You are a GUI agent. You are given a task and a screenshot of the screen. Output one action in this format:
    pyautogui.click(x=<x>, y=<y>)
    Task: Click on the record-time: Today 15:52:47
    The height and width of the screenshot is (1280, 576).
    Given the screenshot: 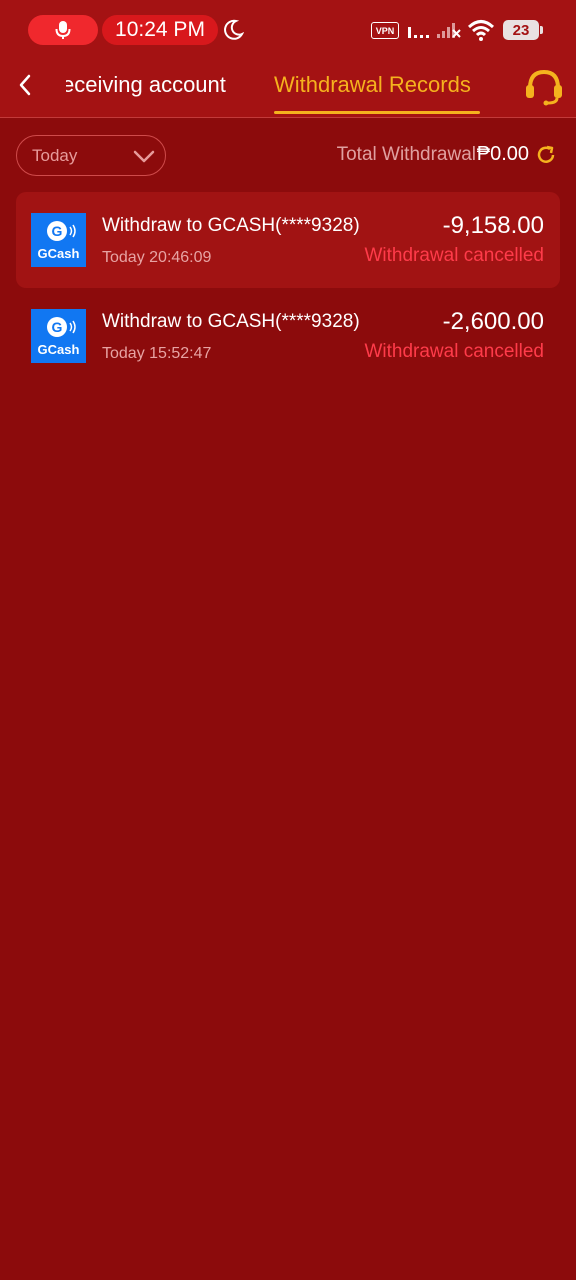 What is the action you would take?
    pyautogui.click(x=157, y=353)
    